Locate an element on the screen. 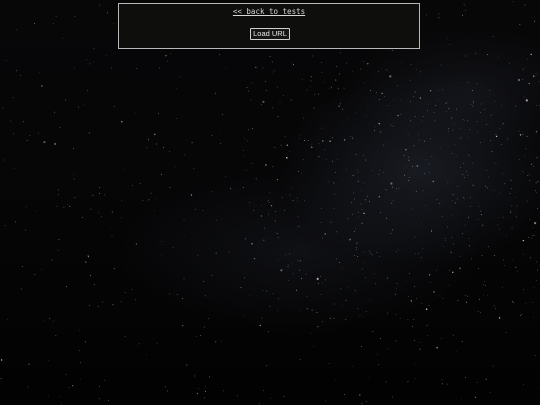 Image resolution: width=540 pixels, height=405 pixels. back-to-tests-link: << back to tests is located at coordinates (269, 11).